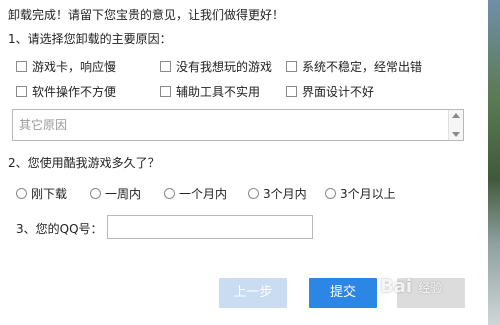 This screenshot has width=500, height=325. I want to click on scroll-down-arrow-icon, so click(456, 134).